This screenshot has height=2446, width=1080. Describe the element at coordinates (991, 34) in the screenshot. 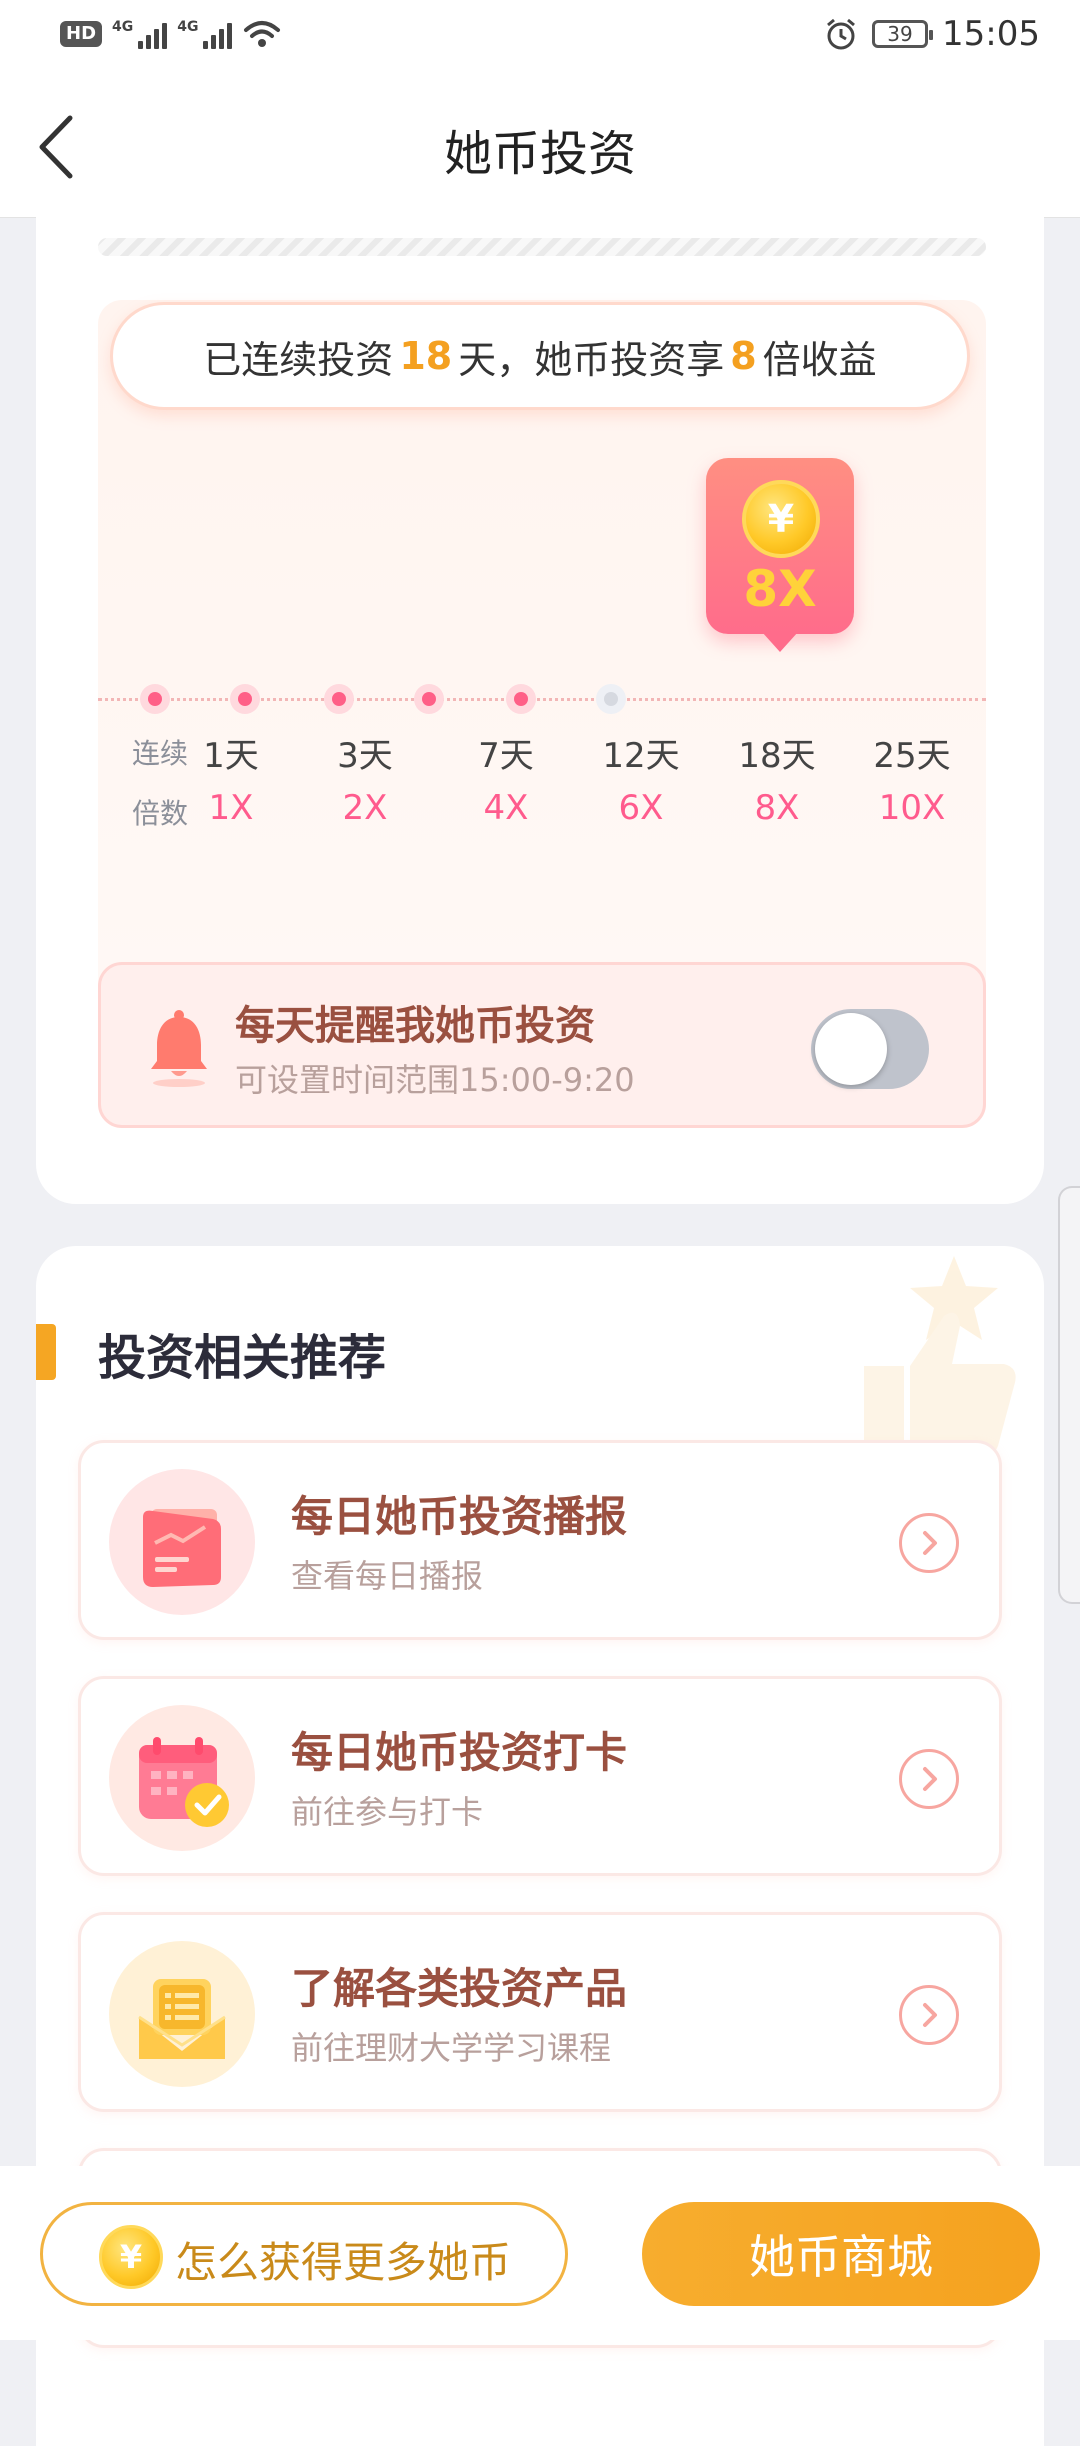

I see `clock: 15:05` at that location.